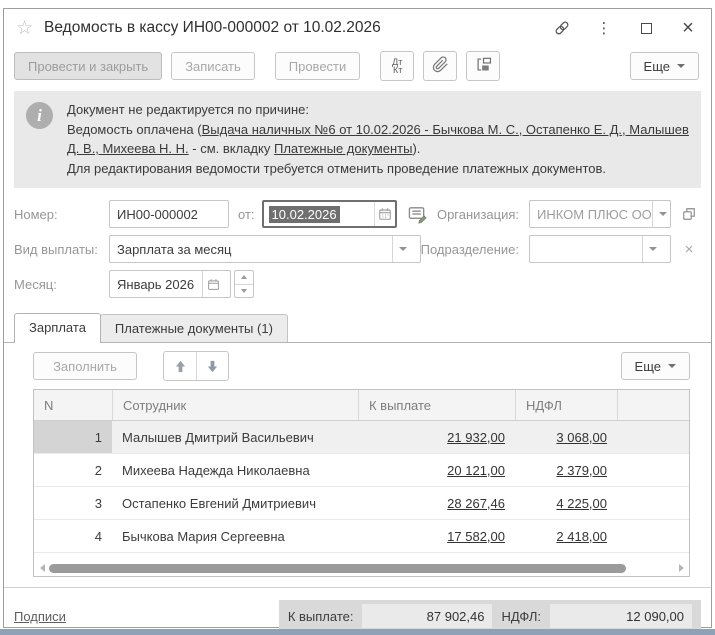  Describe the element at coordinates (581, 437) in the screenshot. I see `ndfl-amount-link: 3 068,00` at that location.